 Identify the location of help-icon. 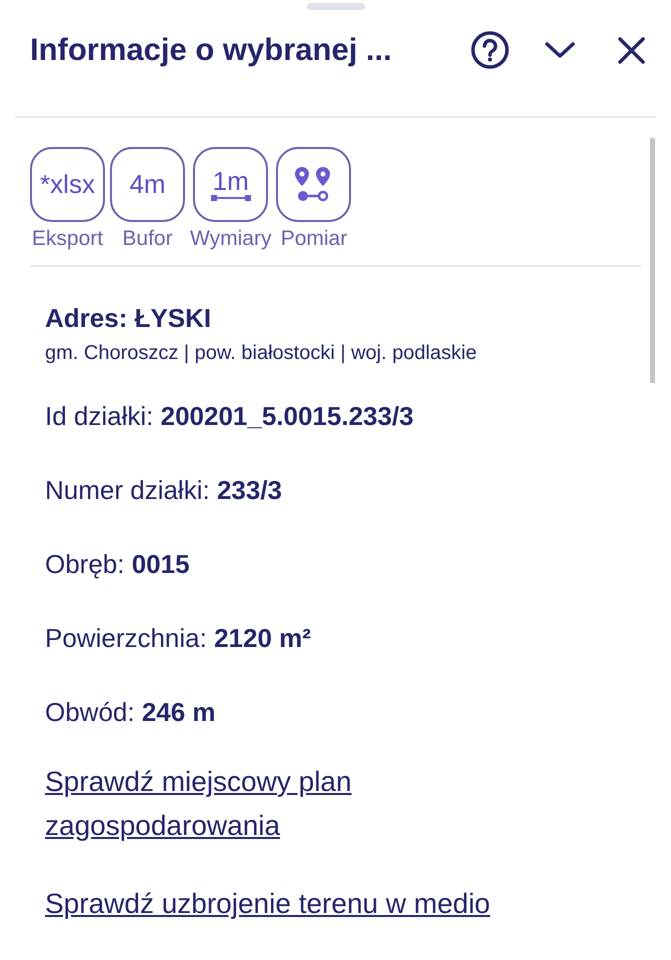
(490, 50).